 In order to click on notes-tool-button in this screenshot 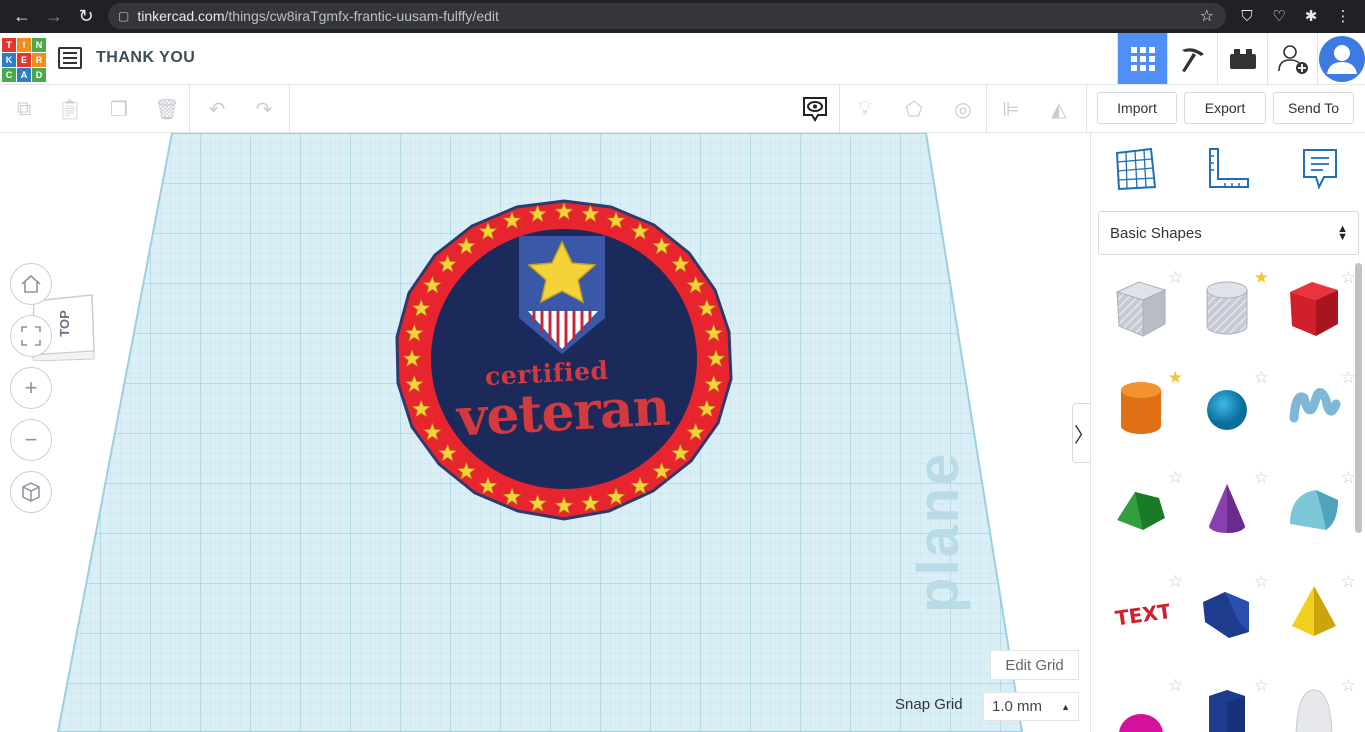, I will do `click(1320, 169)`.